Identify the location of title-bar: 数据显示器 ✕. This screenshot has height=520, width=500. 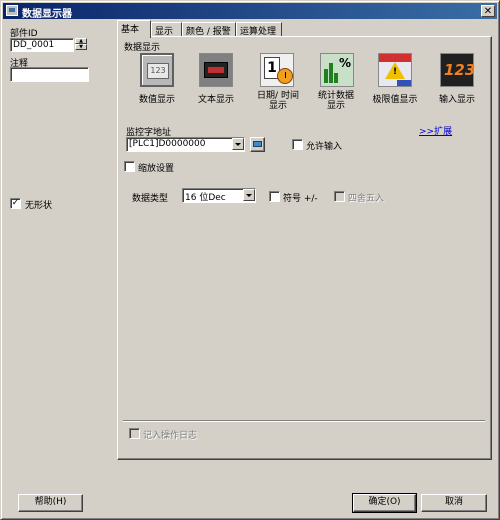
(250, 11).